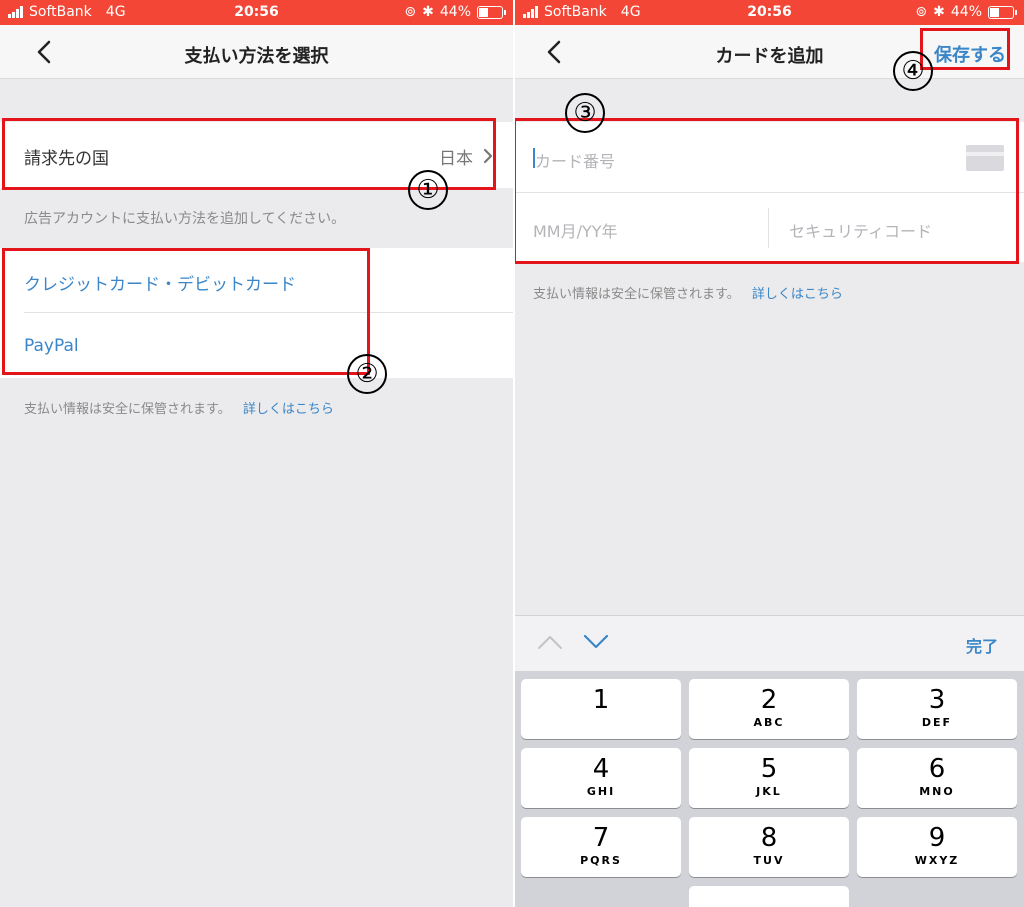  Describe the element at coordinates (769, 847) in the screenshot. I see `key-8: 8 TUV` at that location.